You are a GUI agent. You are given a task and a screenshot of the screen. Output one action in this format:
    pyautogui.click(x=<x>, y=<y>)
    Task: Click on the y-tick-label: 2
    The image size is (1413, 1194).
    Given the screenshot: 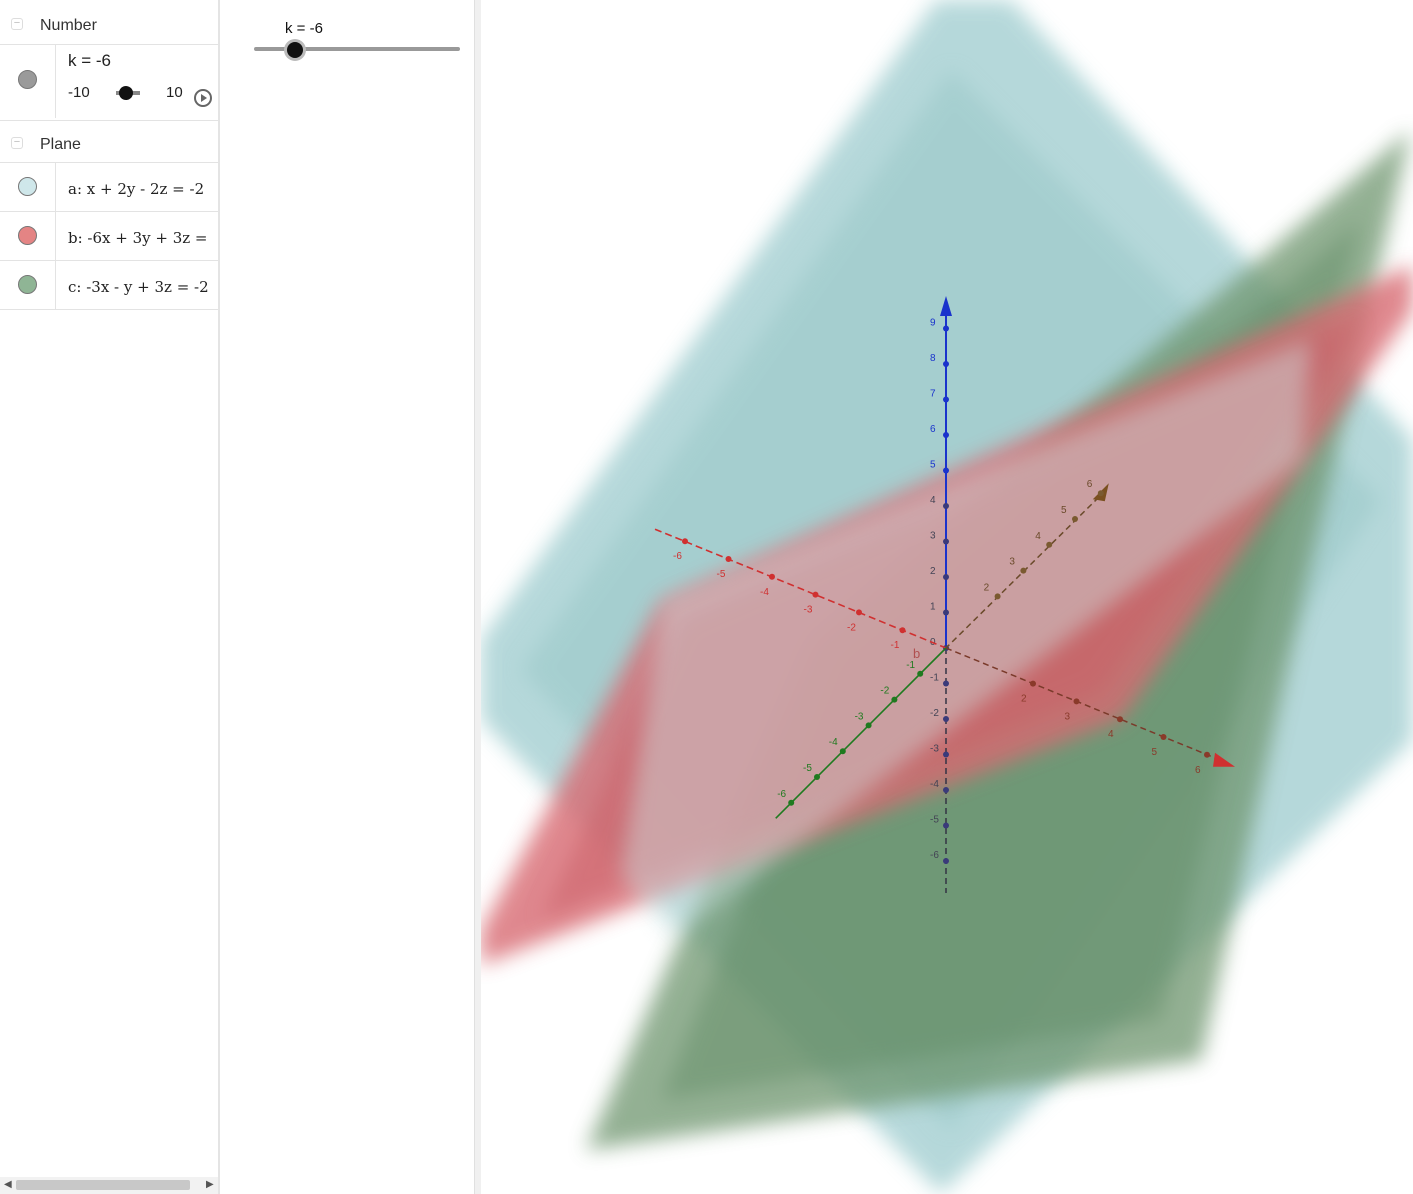 What is the action you would take?
    pyautogui.click(x=987, y=587)
    